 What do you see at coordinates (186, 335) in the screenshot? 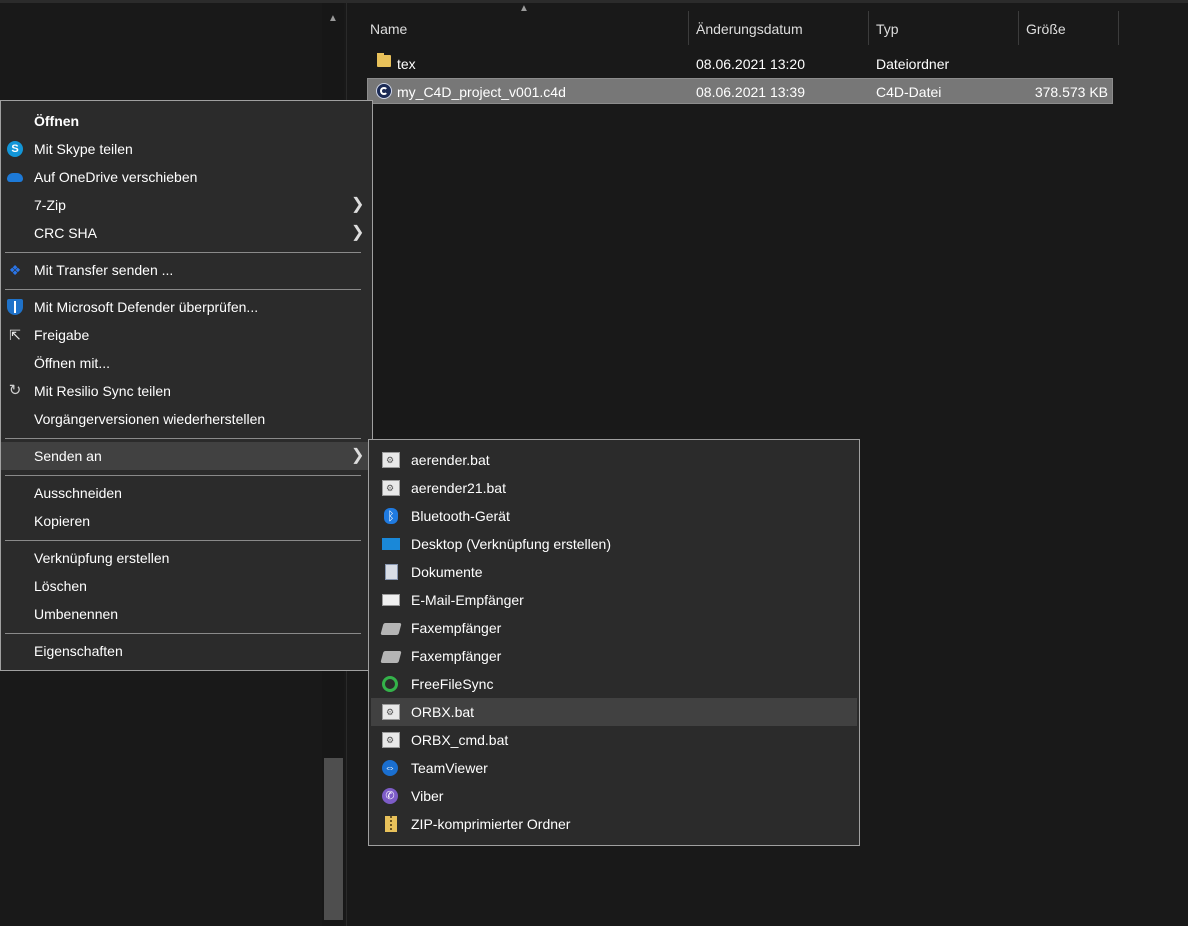
I see `menu-item-share: ⇱ Freigabe` at bounding box center [186, 335].